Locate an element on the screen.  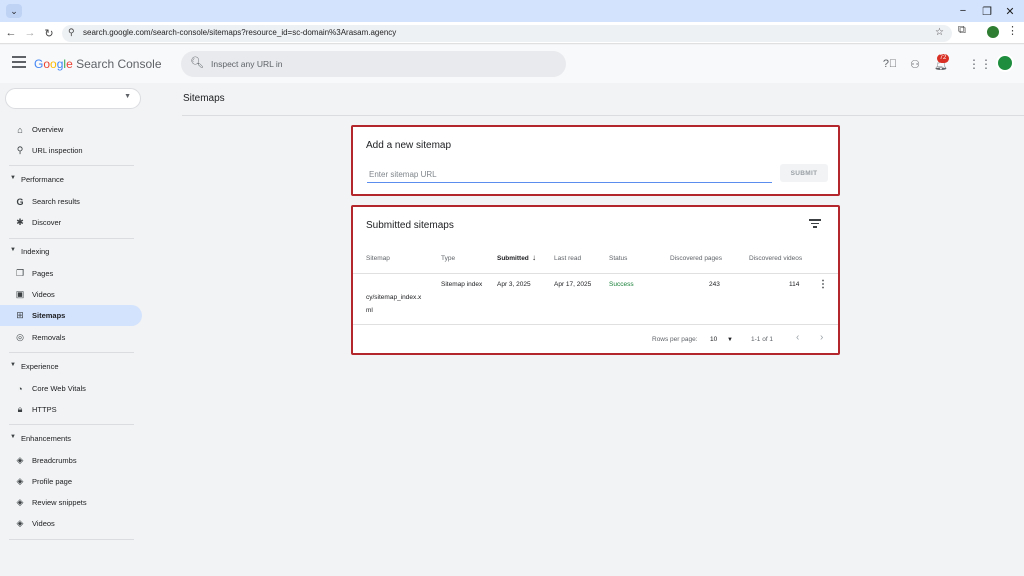
avatar is located at coordinates (1005, 63).